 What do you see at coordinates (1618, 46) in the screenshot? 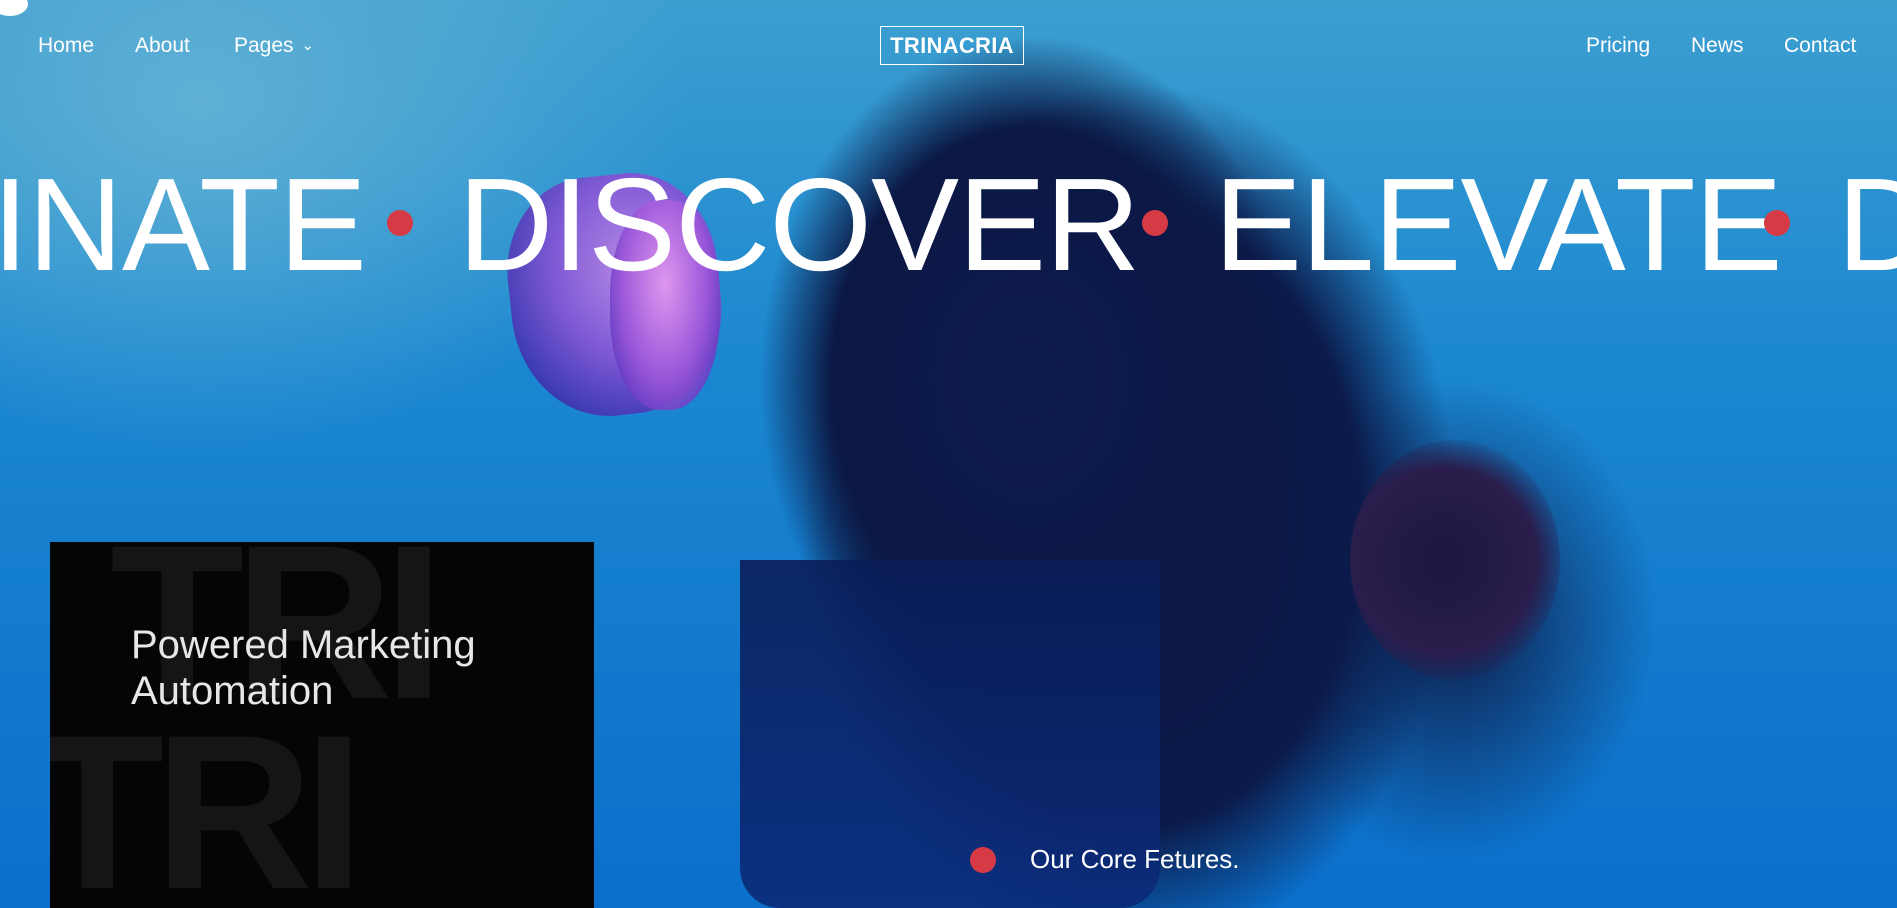
I see `nav-pricing-link: Pricing` at bounding box center [1618, 46].